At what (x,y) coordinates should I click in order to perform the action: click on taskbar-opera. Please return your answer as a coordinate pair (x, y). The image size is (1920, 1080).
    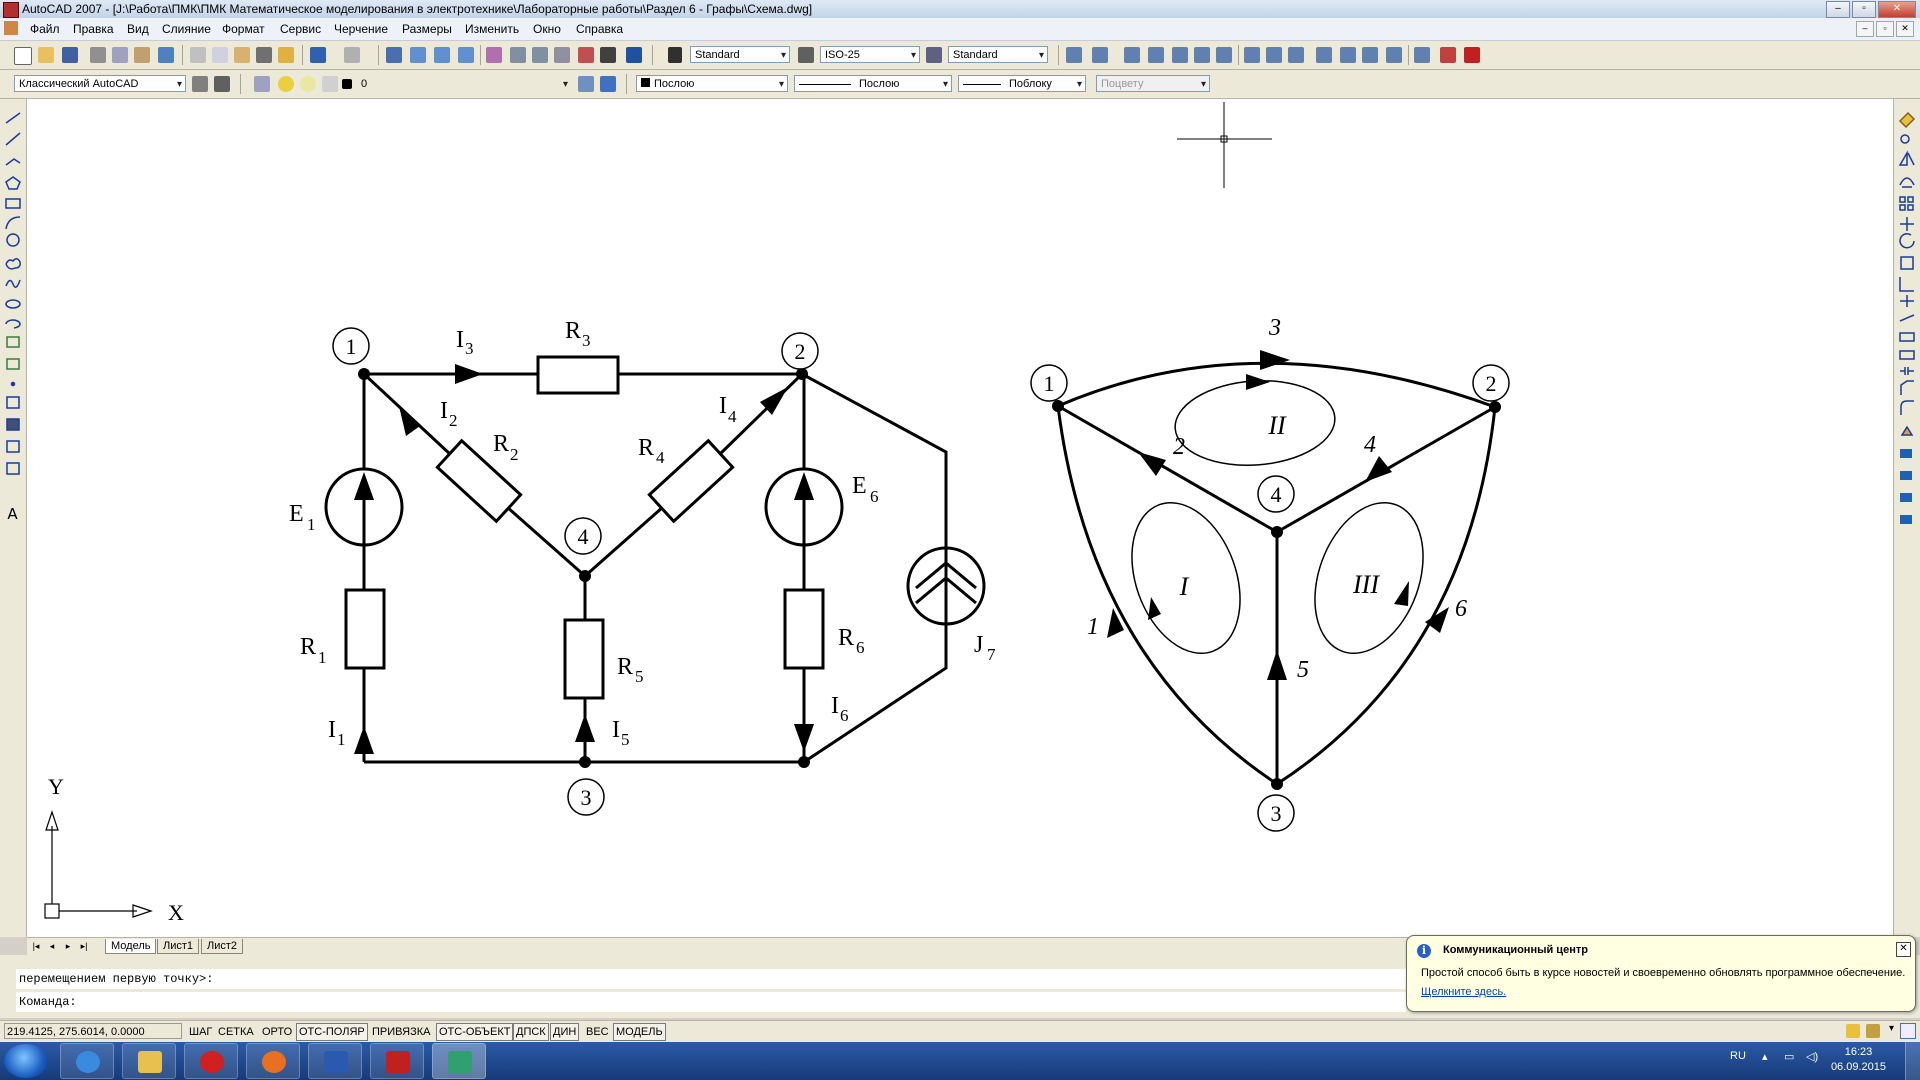
    Looking at the image, I should click on (211, 1061).